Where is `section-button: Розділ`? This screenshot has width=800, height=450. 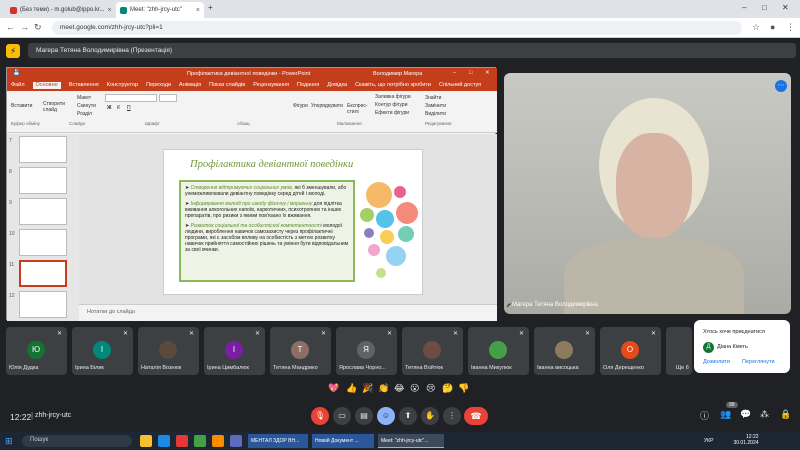 section-button: Розділ is located at coordinates (84, 114).